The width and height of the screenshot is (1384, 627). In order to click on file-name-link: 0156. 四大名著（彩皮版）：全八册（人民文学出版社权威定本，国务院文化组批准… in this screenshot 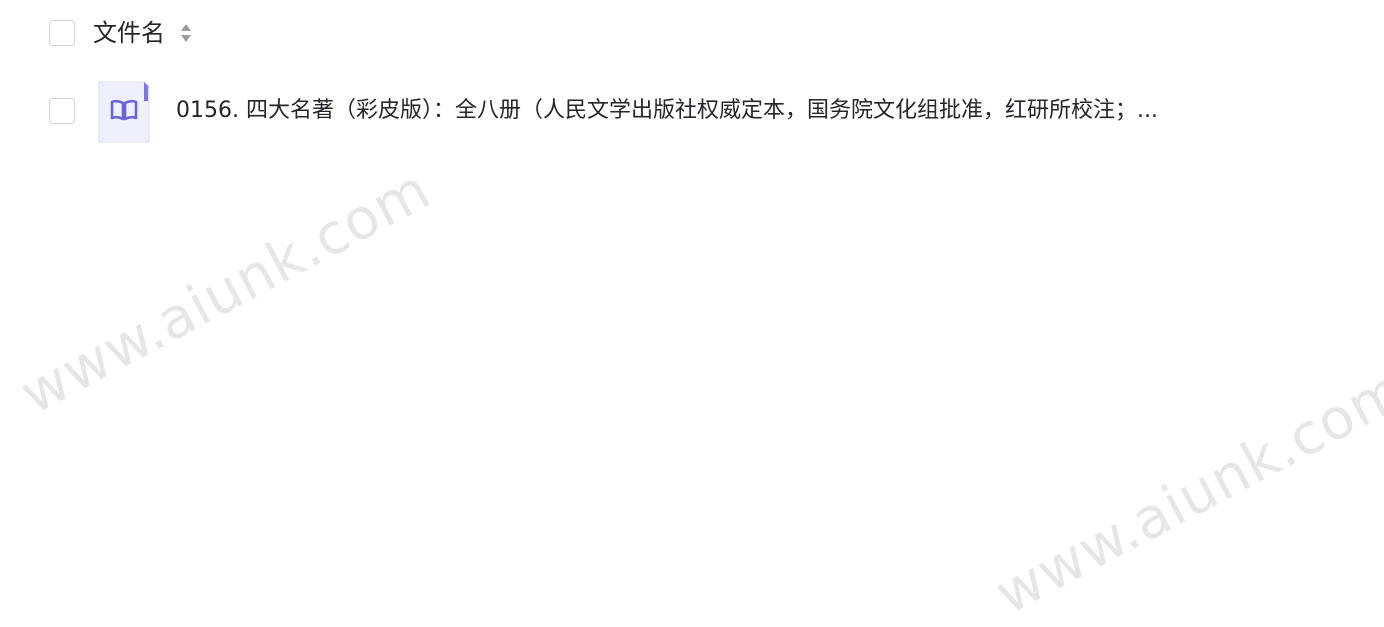, I will do `click(711, 111)`.